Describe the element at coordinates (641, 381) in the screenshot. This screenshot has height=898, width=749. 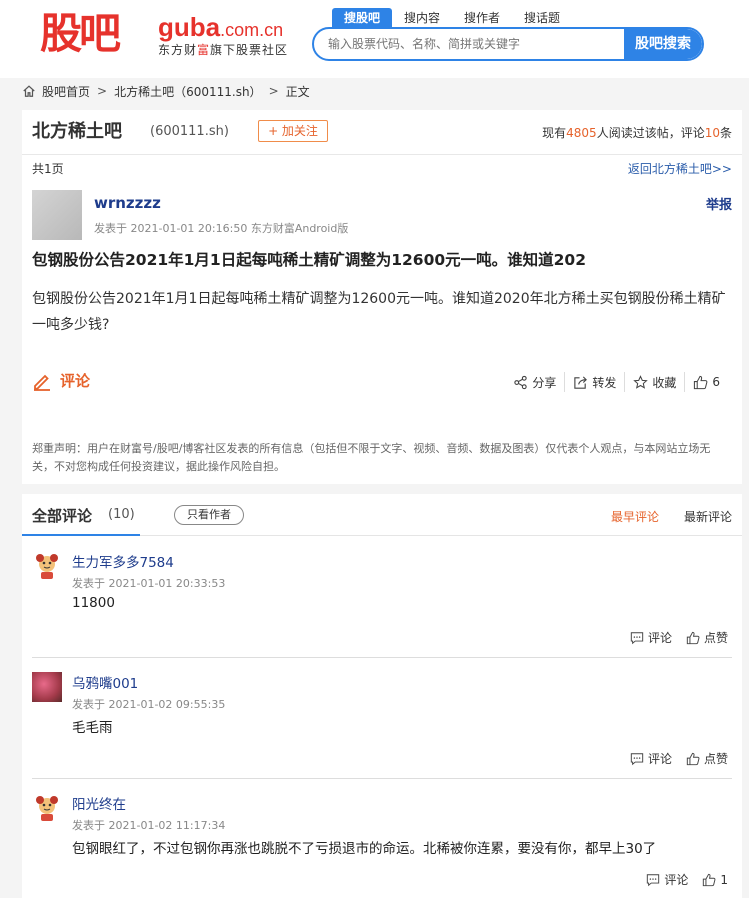
I see `star-icon` at that location.